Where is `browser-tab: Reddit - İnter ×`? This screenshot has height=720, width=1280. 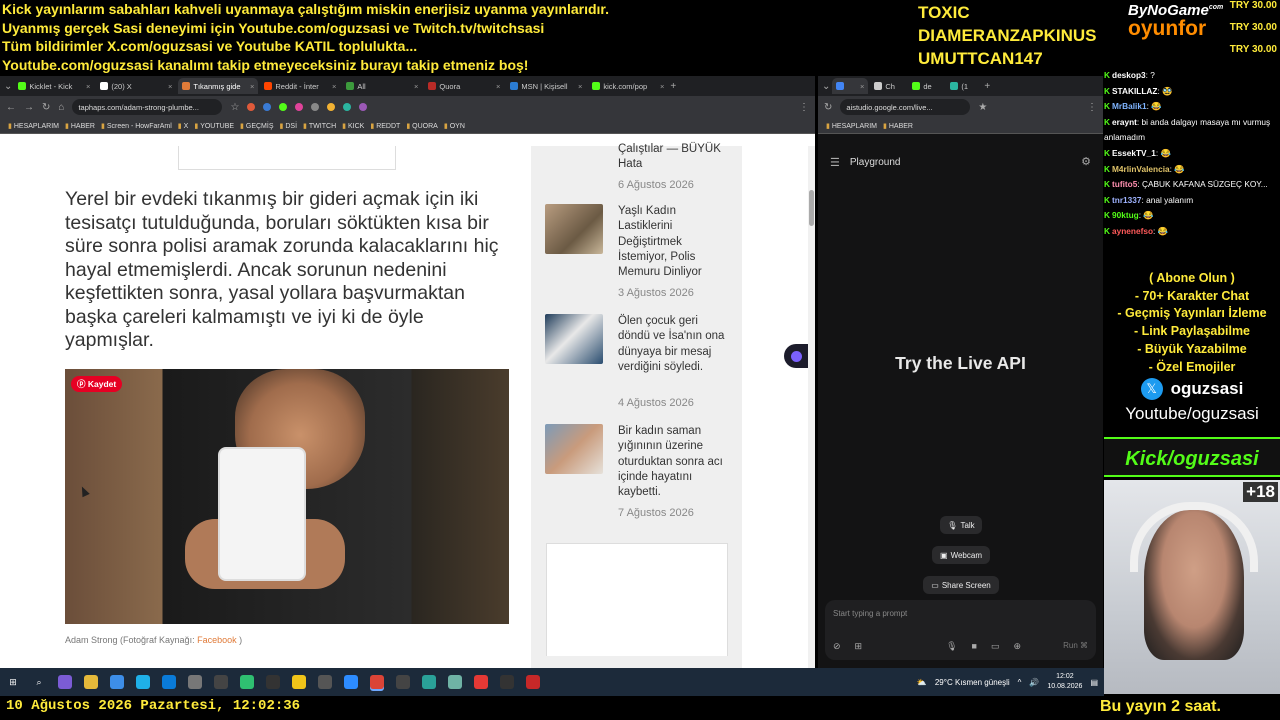
browser-tab: Reddit - İnter × is located at coordinates (300, 86).